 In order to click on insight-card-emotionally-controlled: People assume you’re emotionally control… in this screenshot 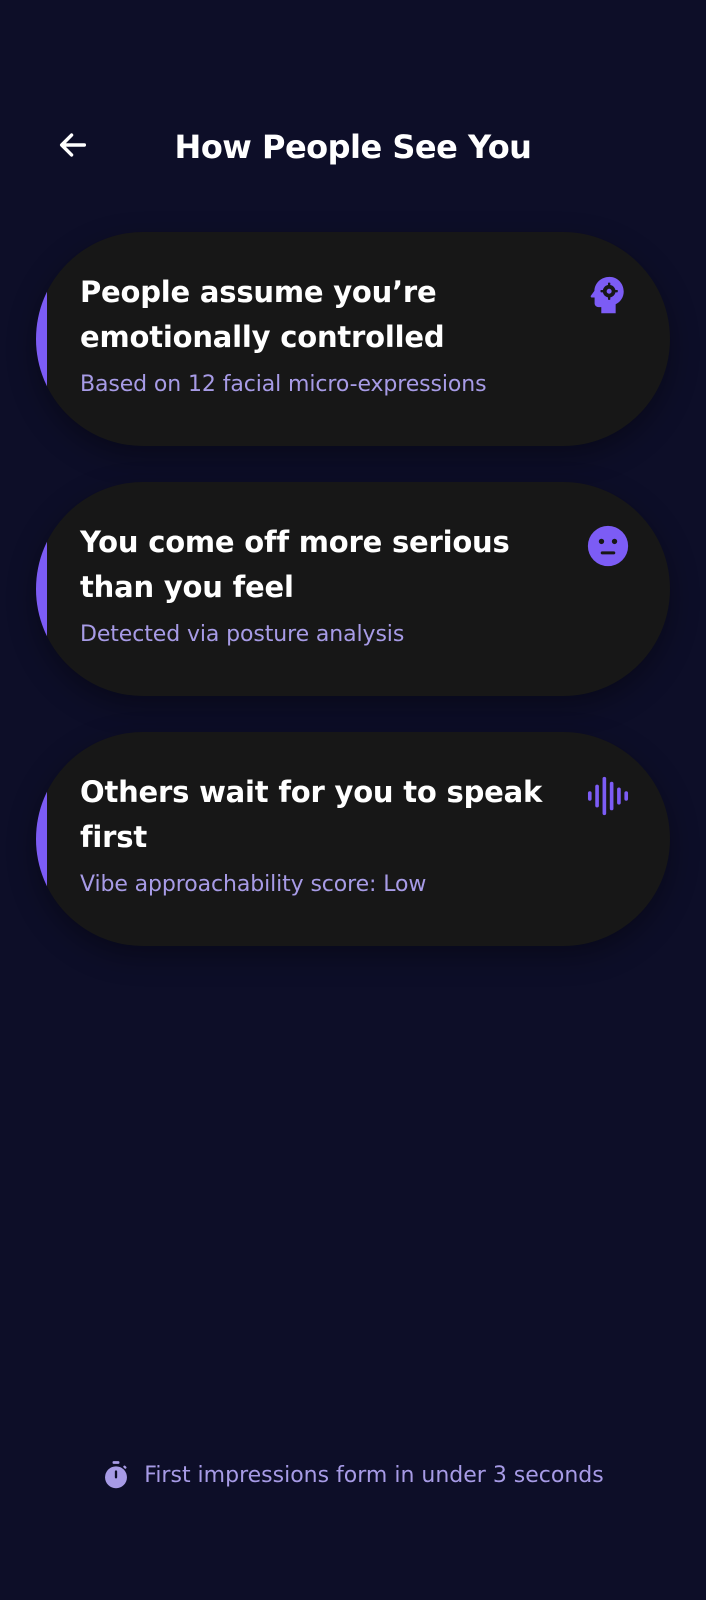, I will do `click(353, 339)`.